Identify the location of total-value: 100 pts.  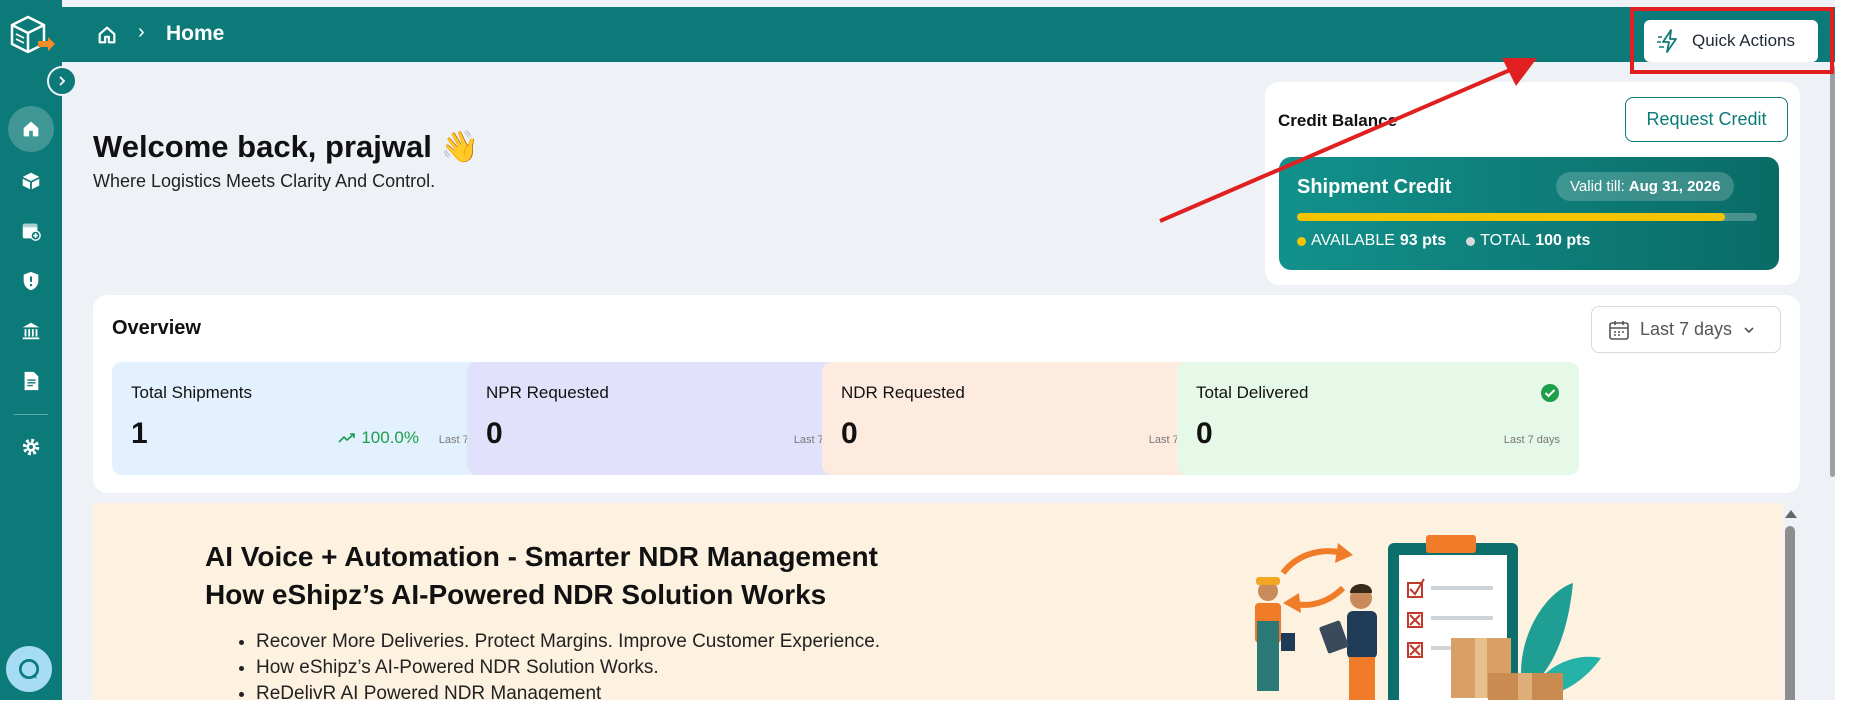
(1563, 240).